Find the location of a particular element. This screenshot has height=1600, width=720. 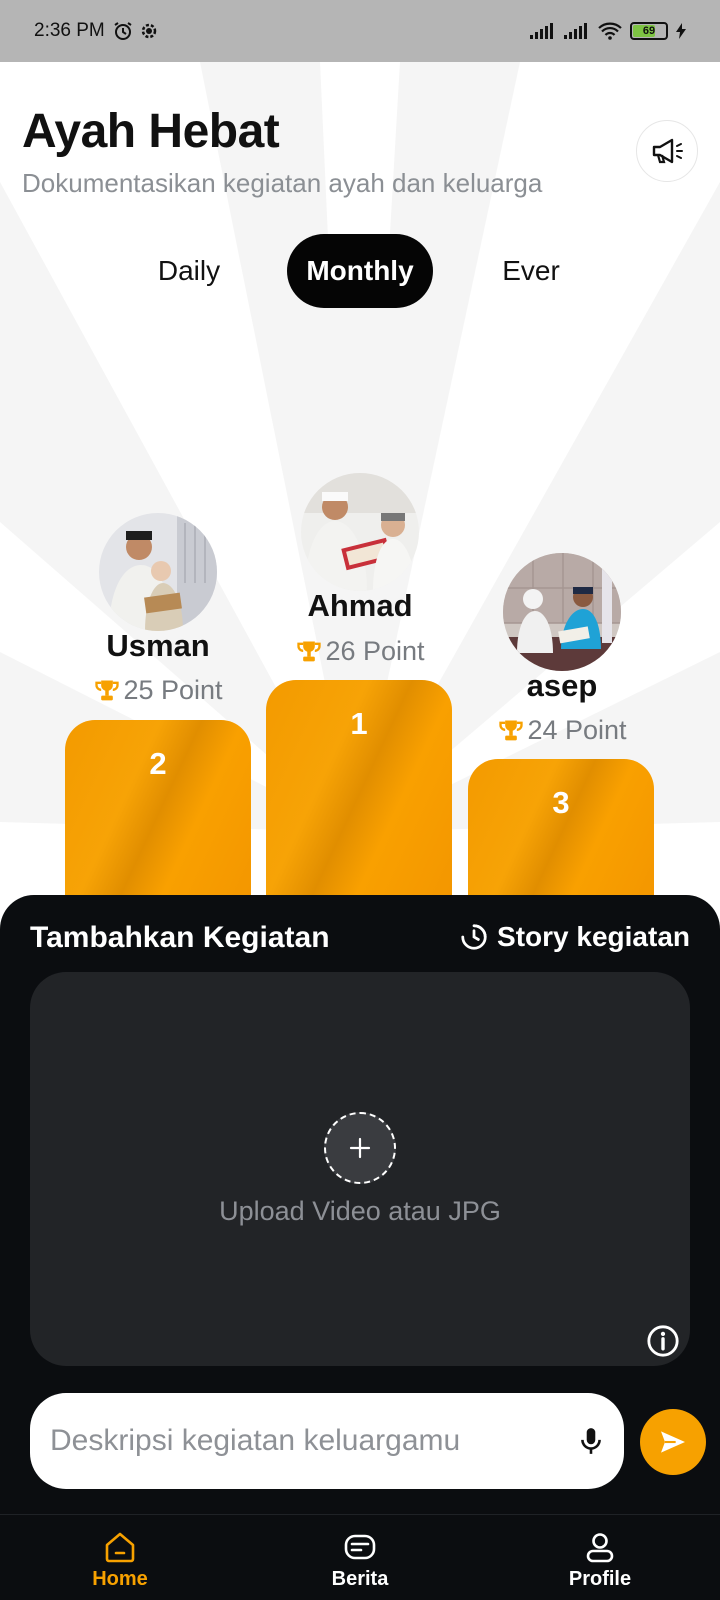

leader-points-usman: 25 Point is located at coordinates (158, 690).